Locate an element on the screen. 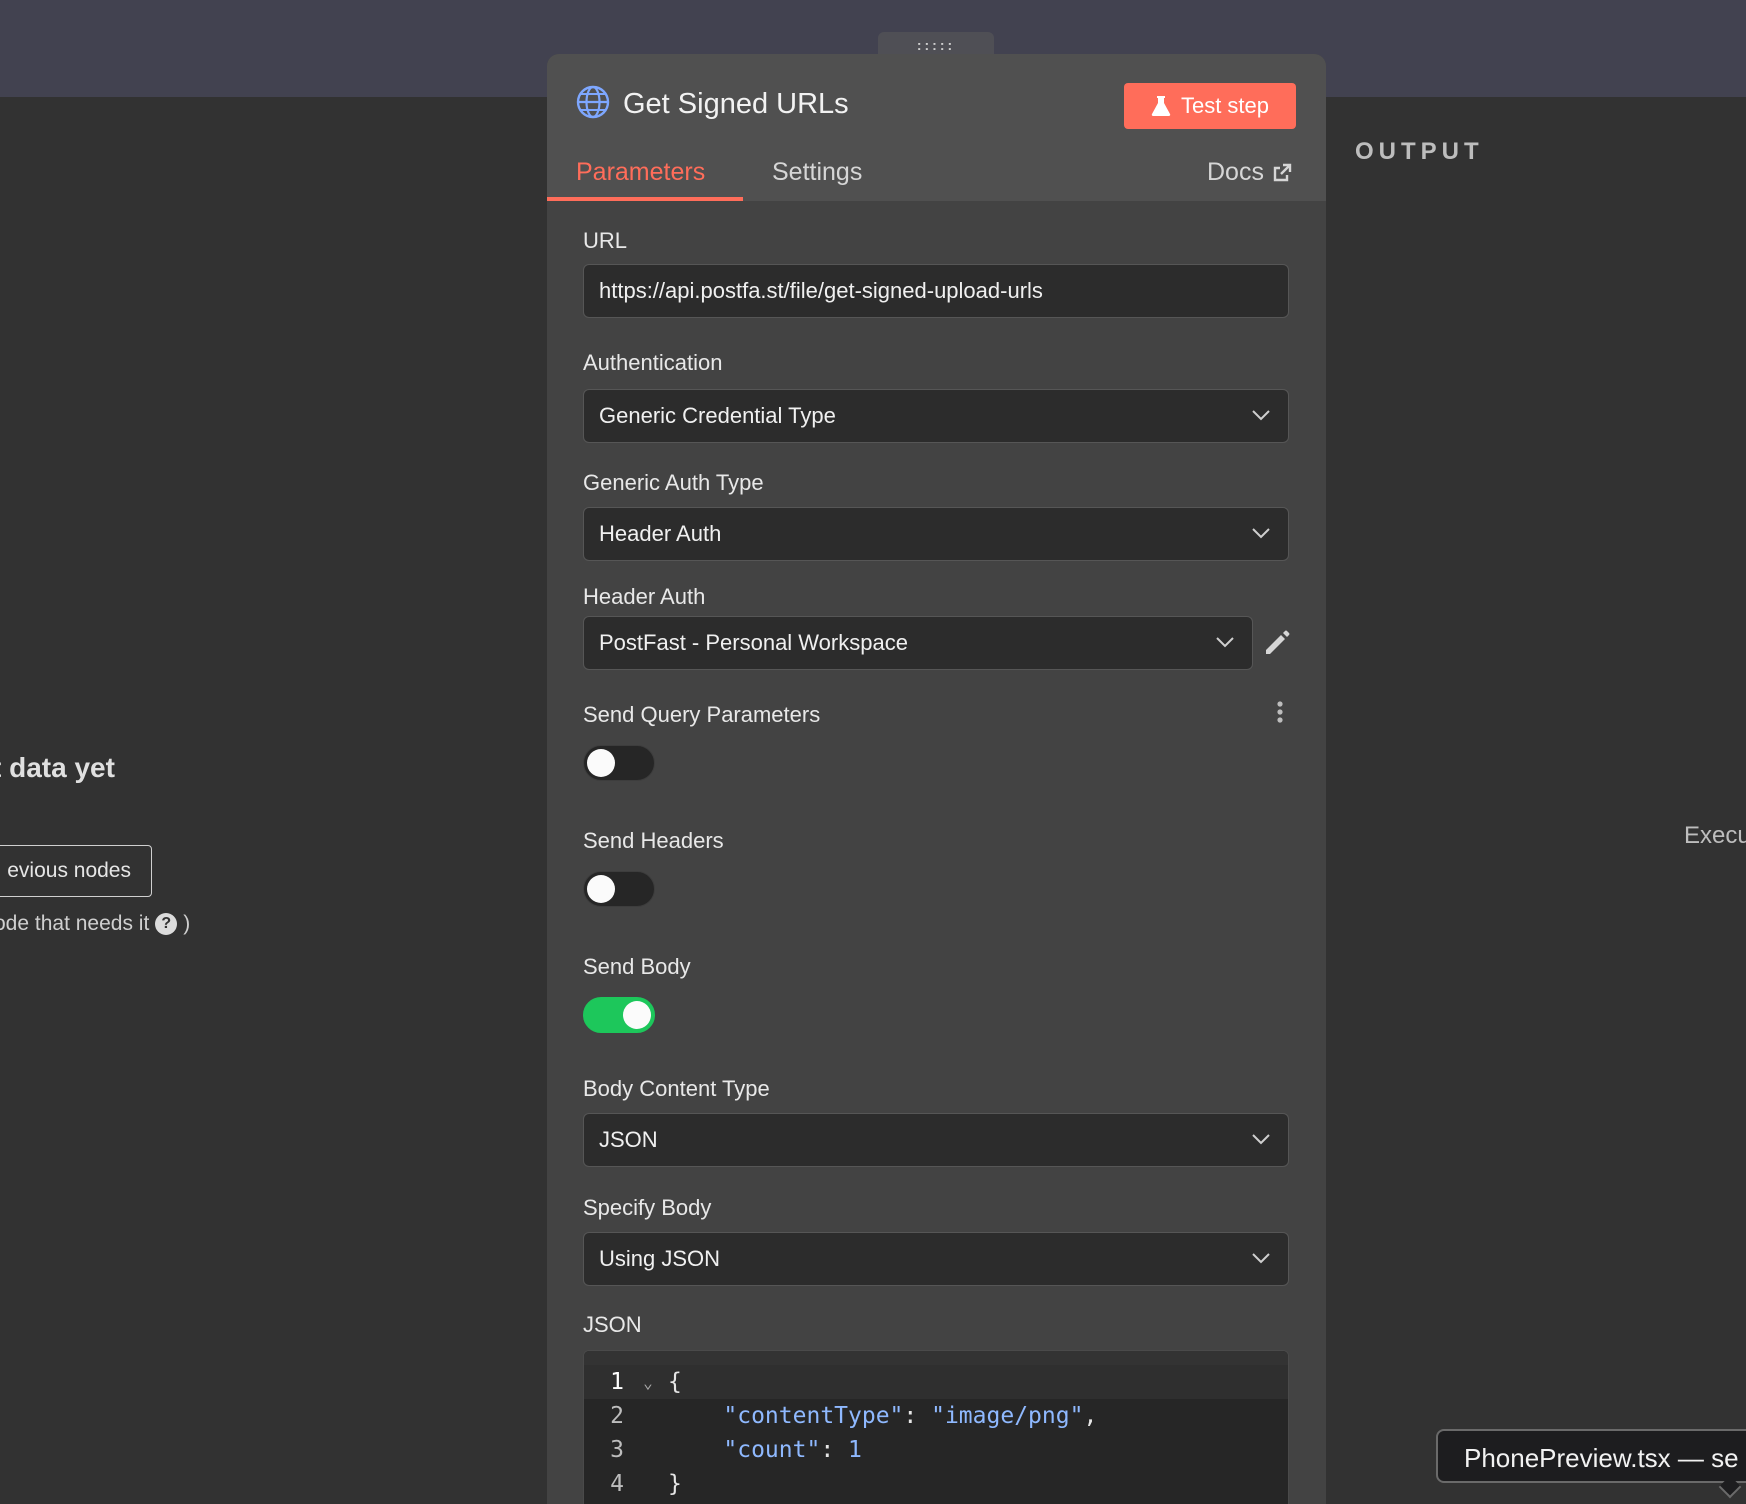  active-tab-indicator is located at coordinates (645, 199).